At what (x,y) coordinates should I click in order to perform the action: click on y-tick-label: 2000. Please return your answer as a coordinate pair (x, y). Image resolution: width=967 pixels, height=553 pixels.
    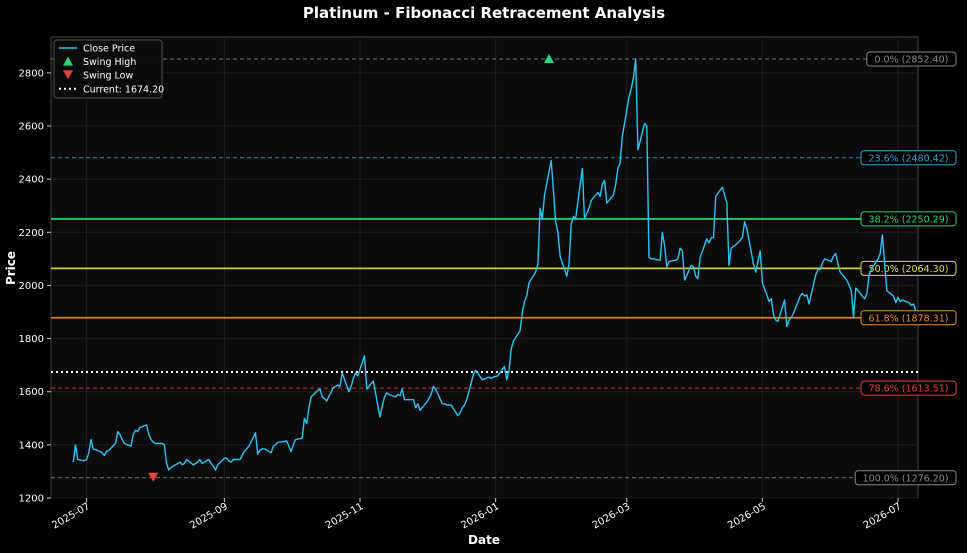
    Looking at the image, I should click on (31, 286).